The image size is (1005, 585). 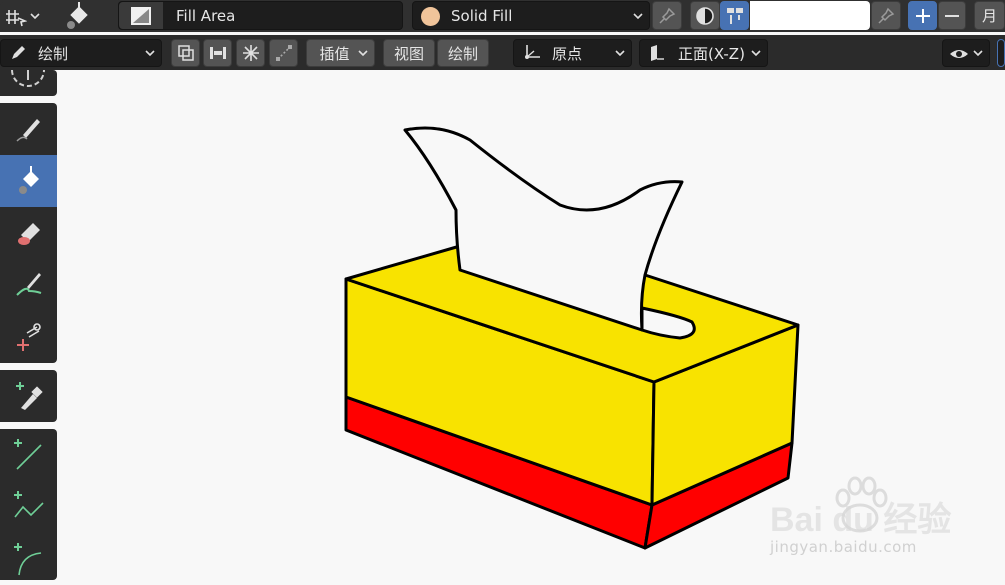 I want to click on line-icon, so click(x=27, y=454).